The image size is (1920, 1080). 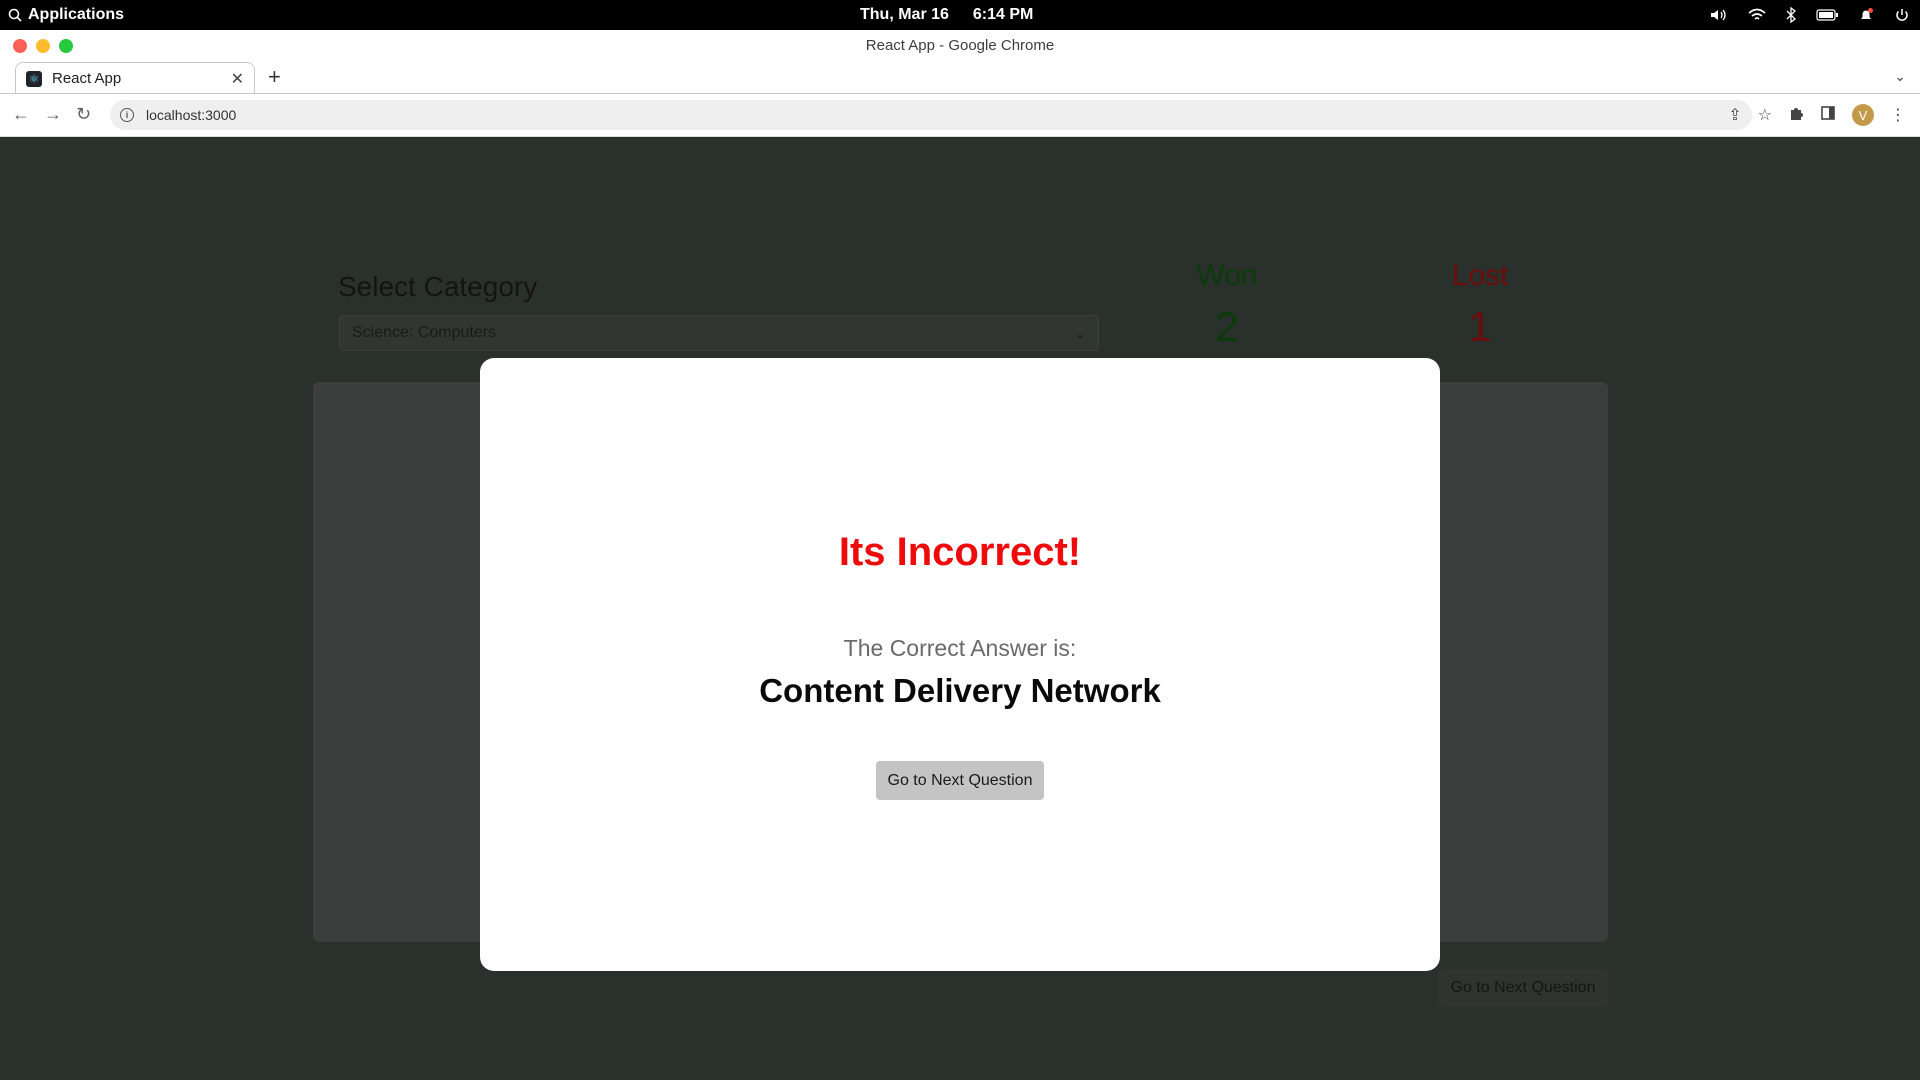 I want to click on lost-label: Lost, so click(x=1480, y=275).